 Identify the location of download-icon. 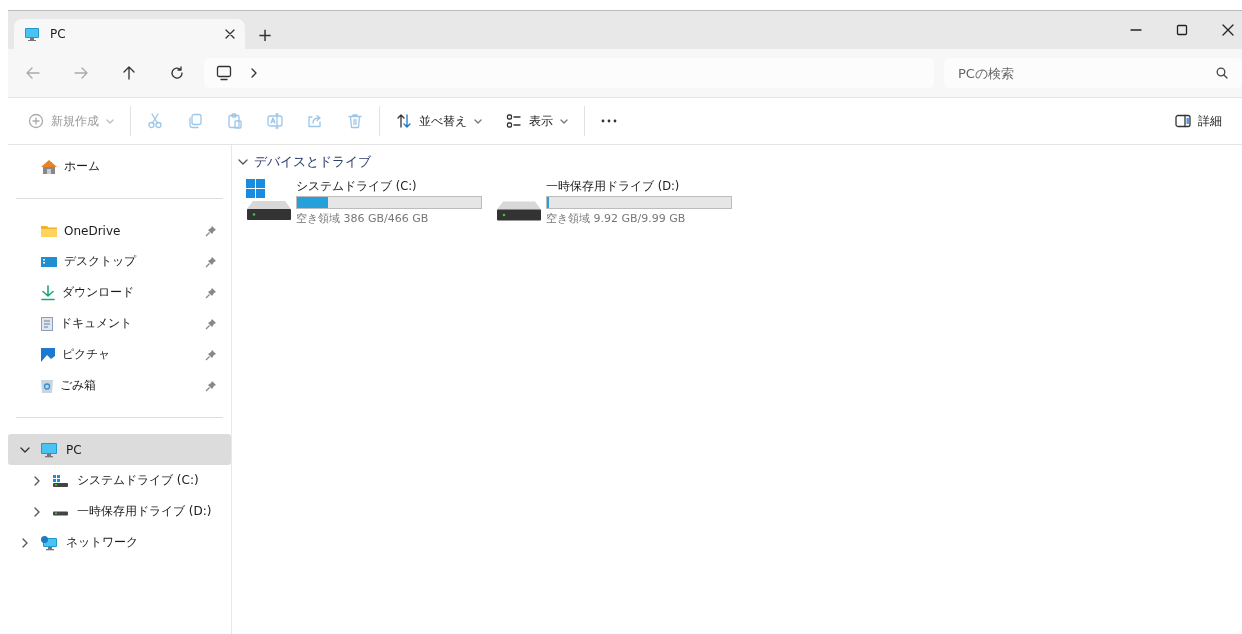
(48, 292).